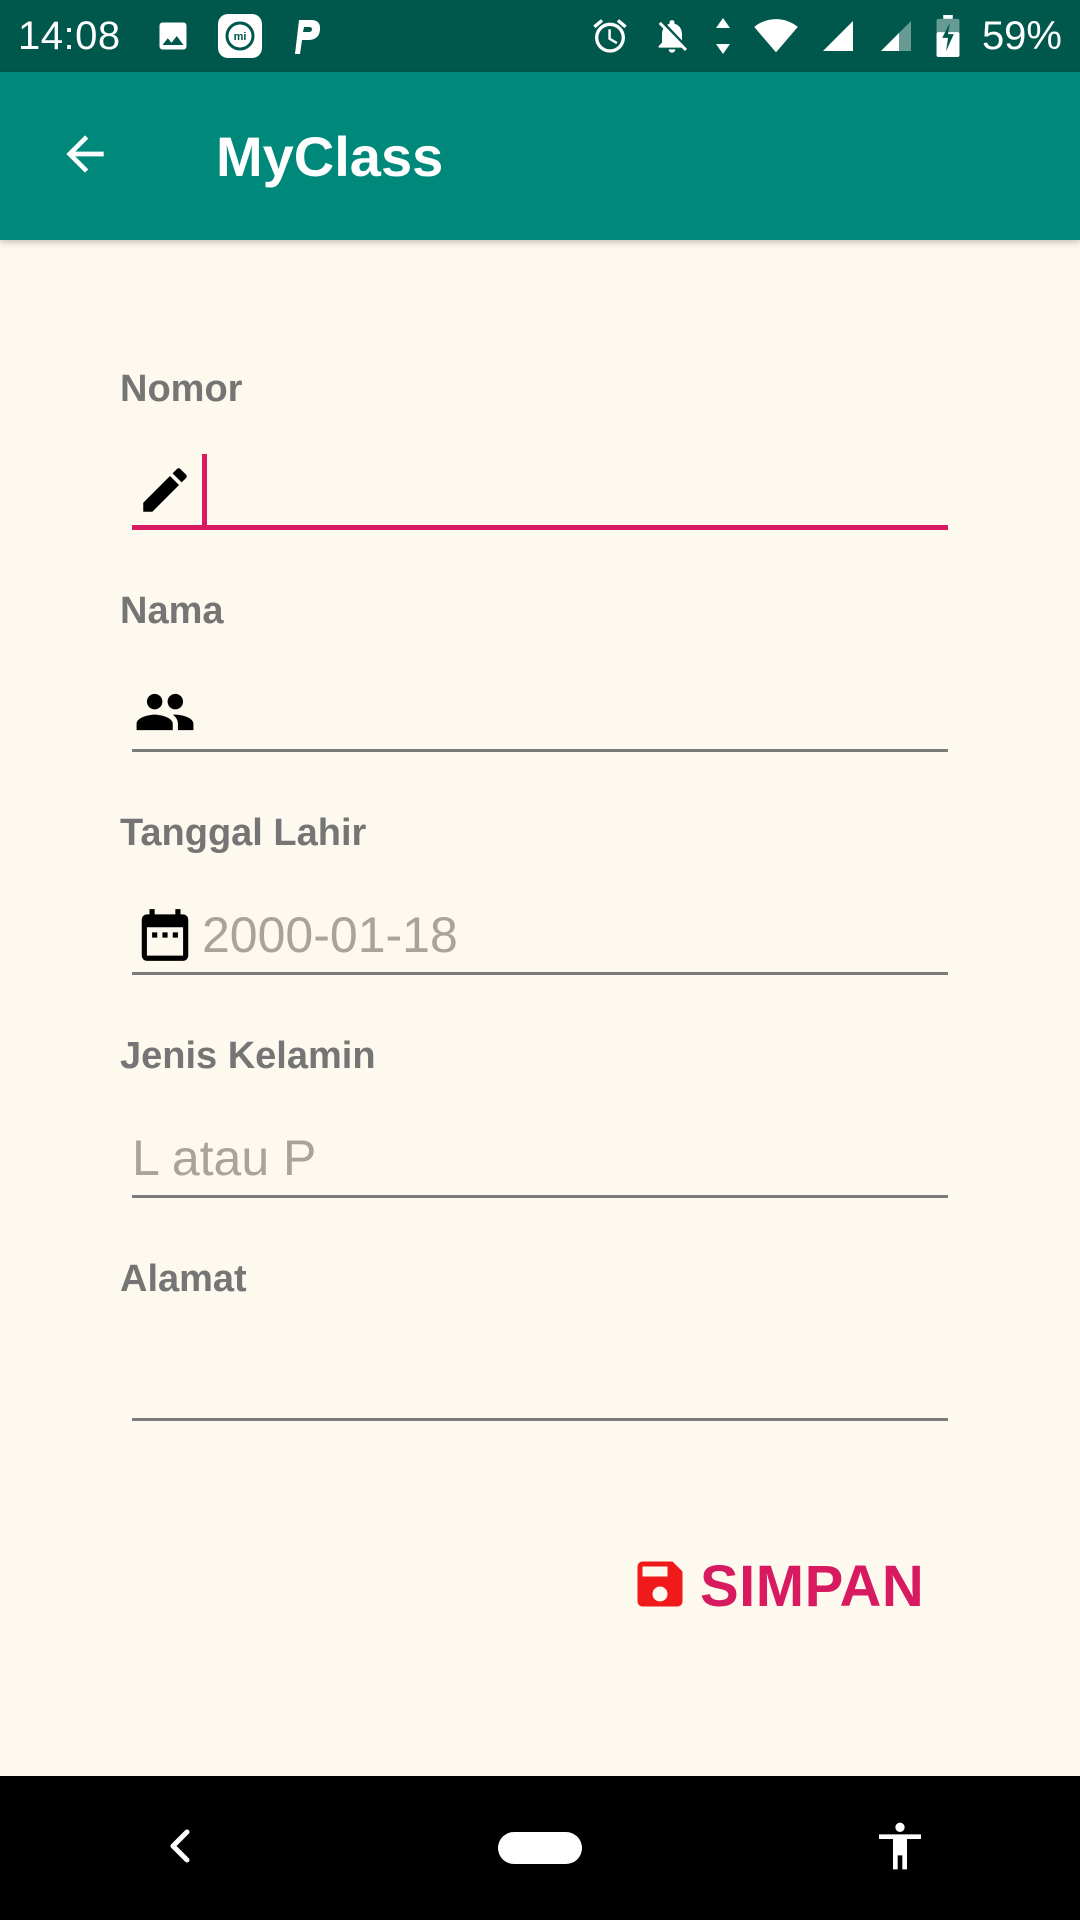  I want to click on mi-icon: mi, so click(240, 36).